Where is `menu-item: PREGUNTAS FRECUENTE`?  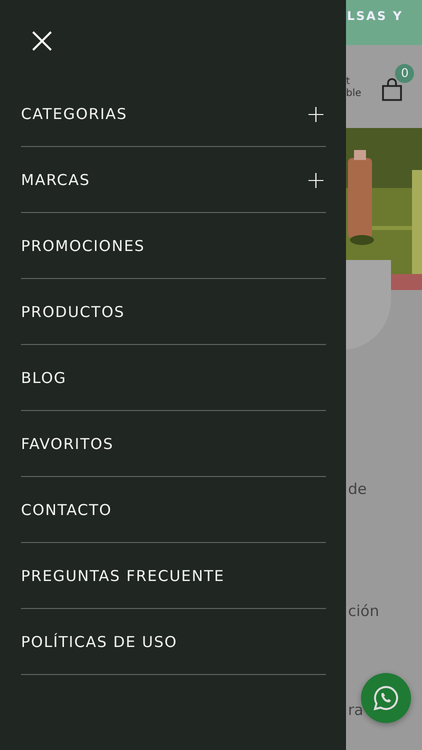
menu-item: PREGUNTAS FRECUENTE is located at coordinates (173, 576).